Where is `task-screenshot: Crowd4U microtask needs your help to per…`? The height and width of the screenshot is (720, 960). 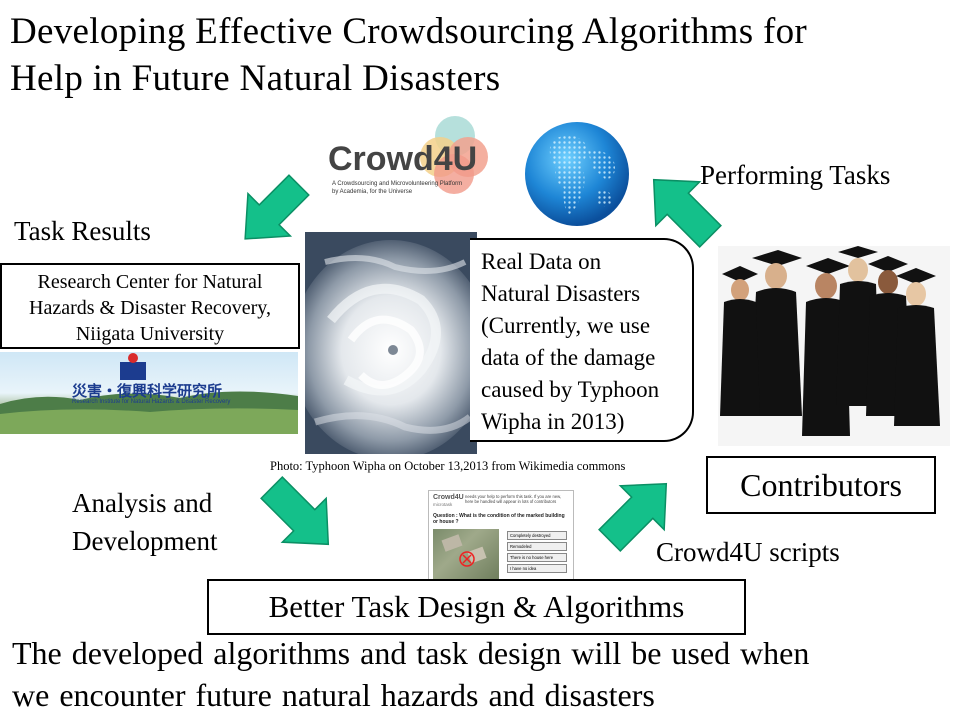 task-screenshot: Crowd4U microtask needs your help to per… is located at coordinates (501, 537).